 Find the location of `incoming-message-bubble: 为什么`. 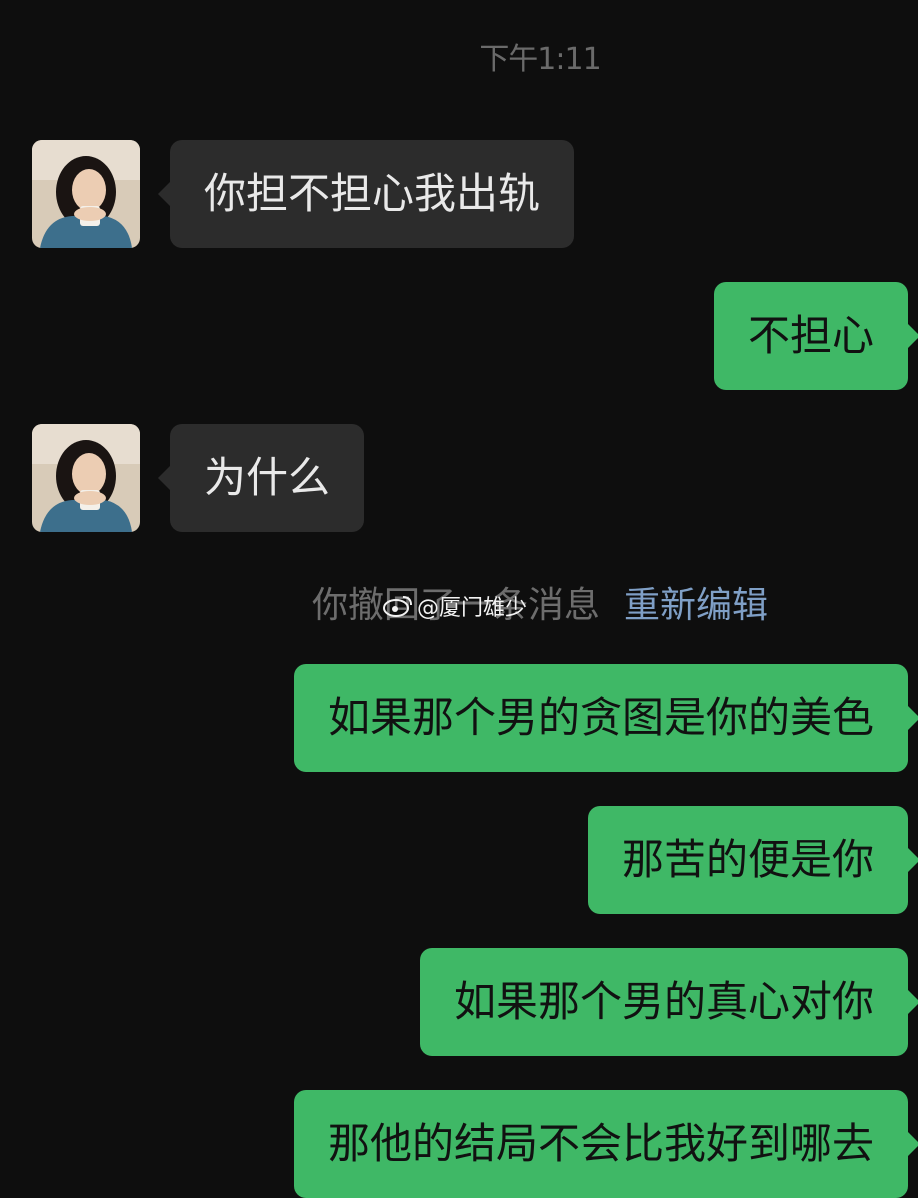

incoming-message-bubble: 为什么 is located at coordinates (261, 478).